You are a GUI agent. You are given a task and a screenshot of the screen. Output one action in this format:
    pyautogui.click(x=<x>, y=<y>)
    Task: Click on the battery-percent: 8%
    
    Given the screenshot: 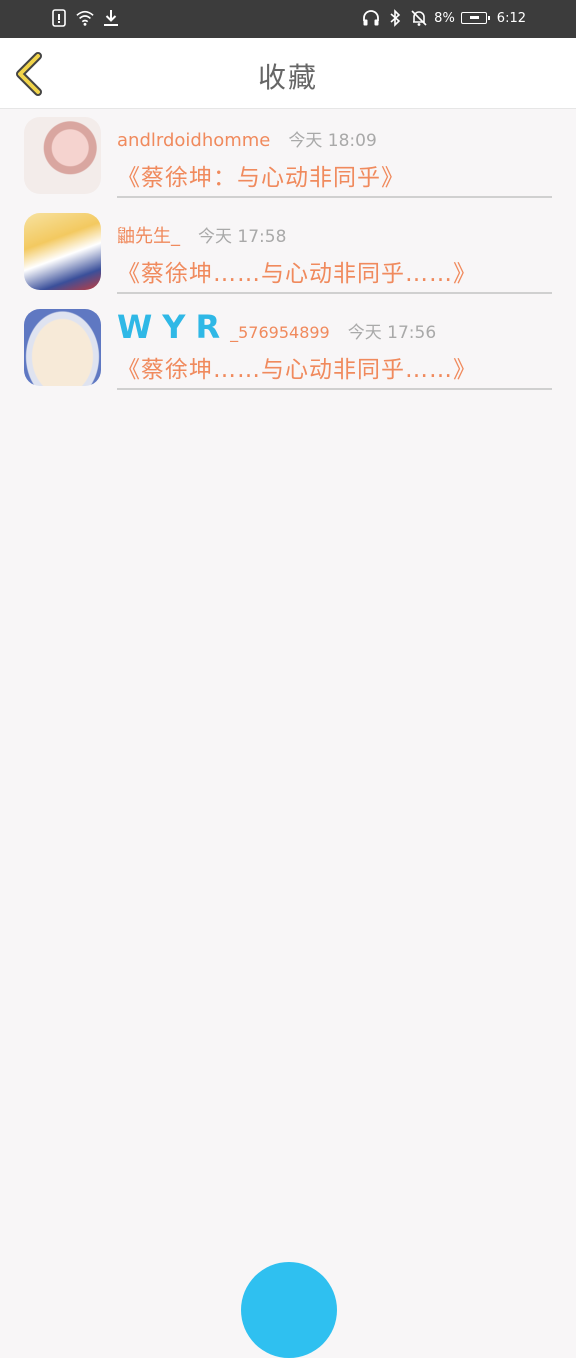 What is the action you would take?
    pyautogui.click(x=444, y=18)
    